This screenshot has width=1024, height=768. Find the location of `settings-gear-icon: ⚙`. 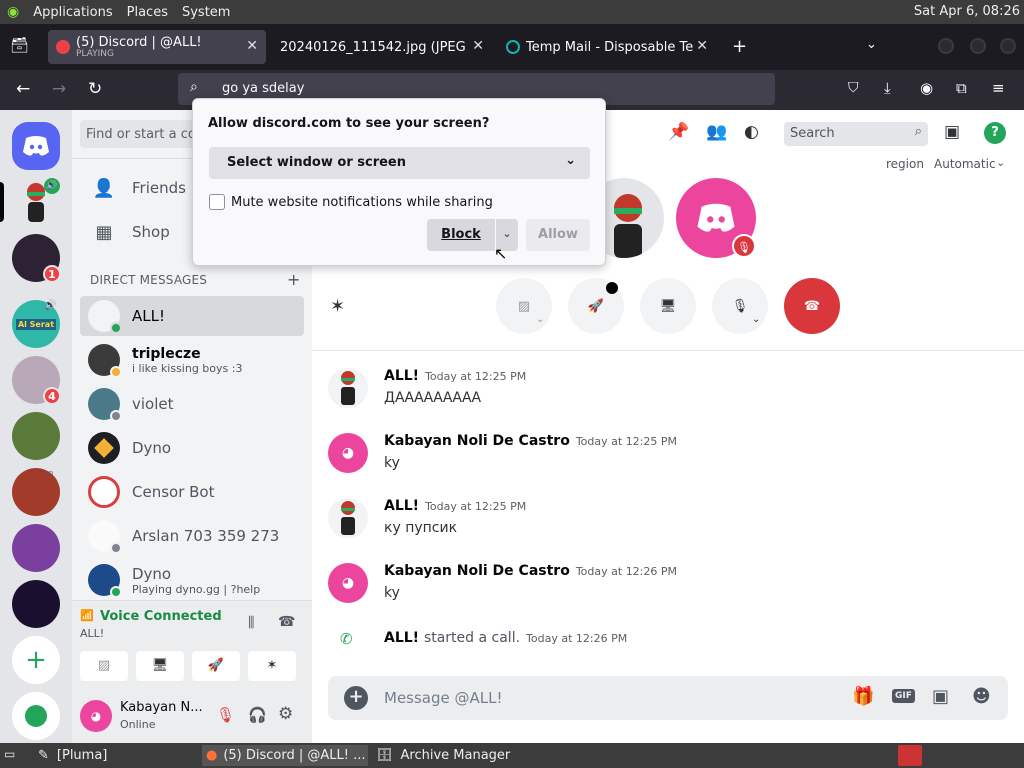

settings-gear-icon: ⚙ is located at coordinates (285, 714).